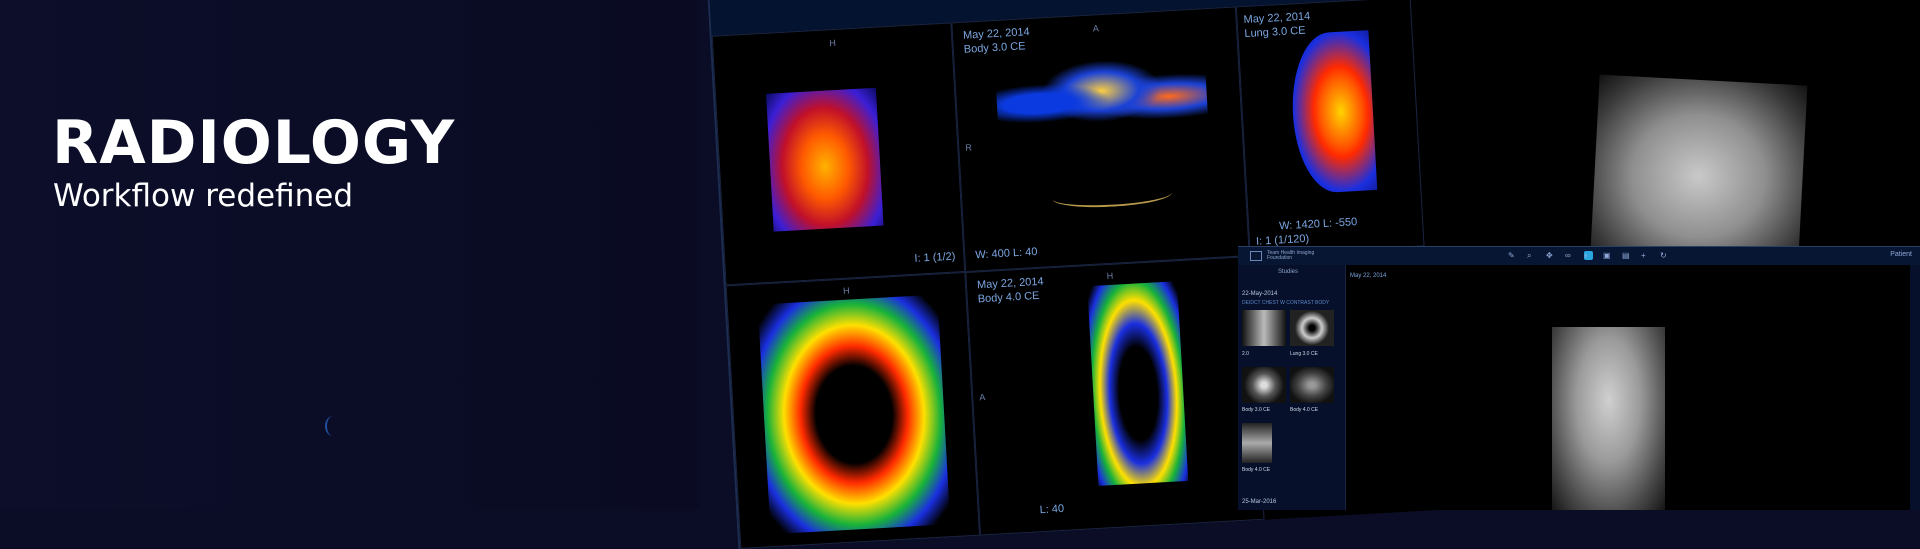  Describe the element at coordinates (1285, 303) in the screenshot. I see `study-description: DEIDCT CHEST W CONTRAST BODY` at that location.